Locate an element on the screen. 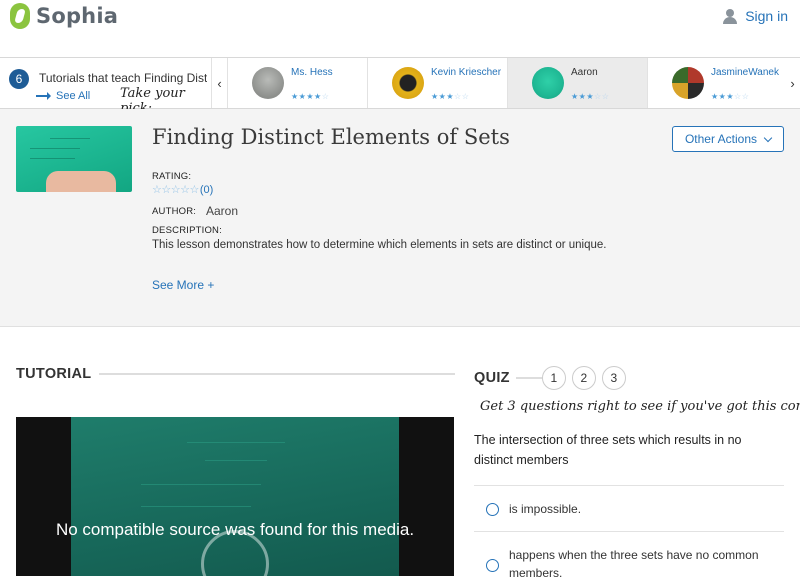 This screenshot has height=582, width=800. site-header: Sophia Sign in is located at coordinates (400, 18).